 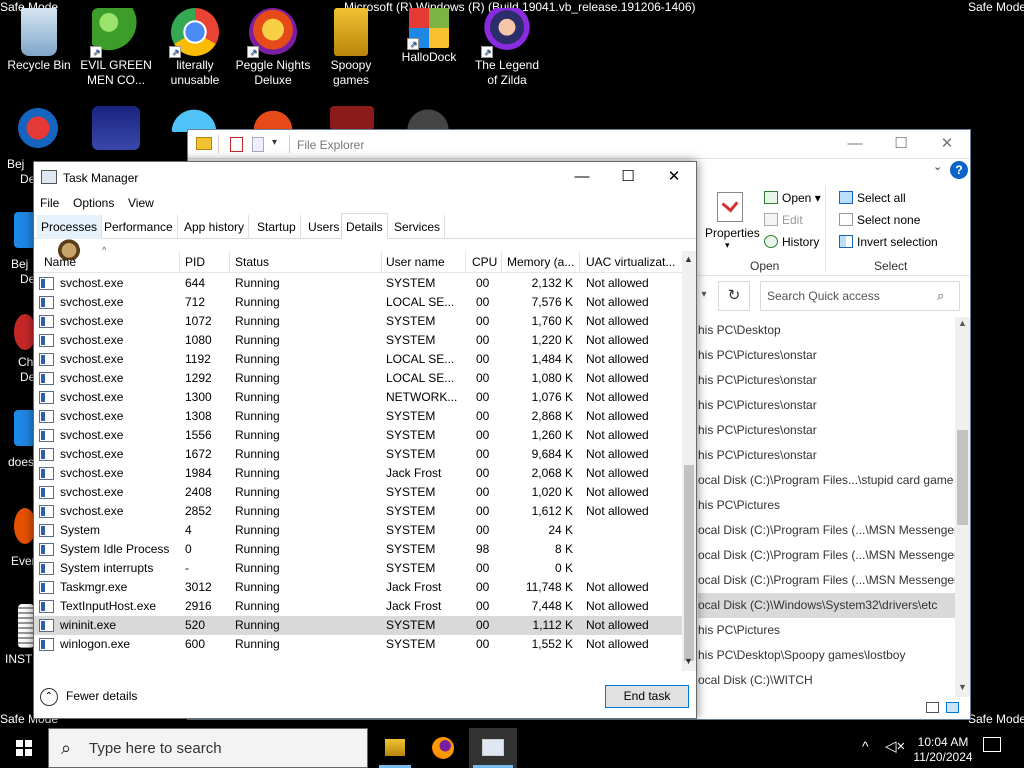 What do you see at coordinates (49, 203) in the screenshot?
I see `menu-file: File` at bounding box center [49, 203].